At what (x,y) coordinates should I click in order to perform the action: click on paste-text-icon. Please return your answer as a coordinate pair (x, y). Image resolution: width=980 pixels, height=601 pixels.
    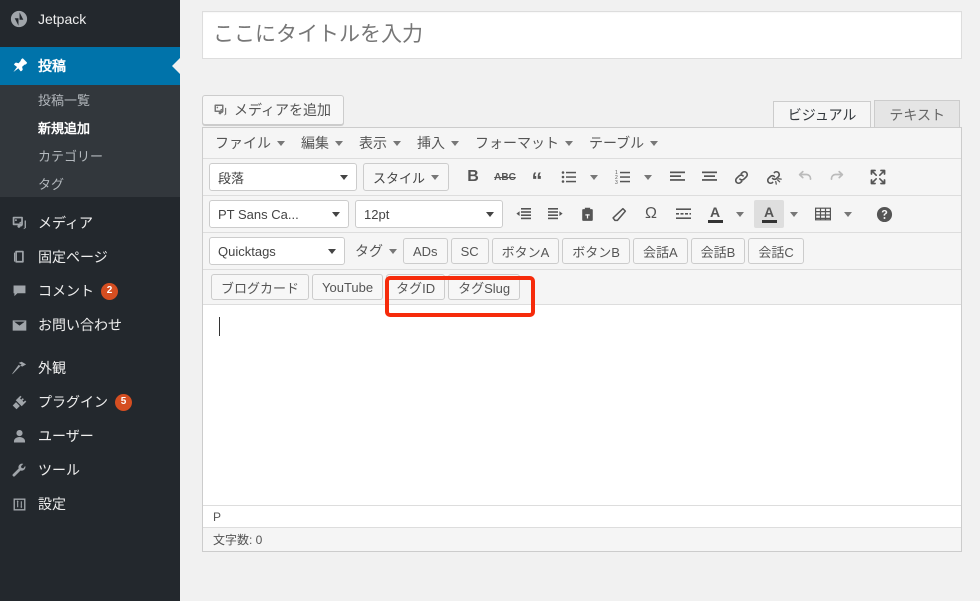
    Looking at the image, I should click on (587, 214).